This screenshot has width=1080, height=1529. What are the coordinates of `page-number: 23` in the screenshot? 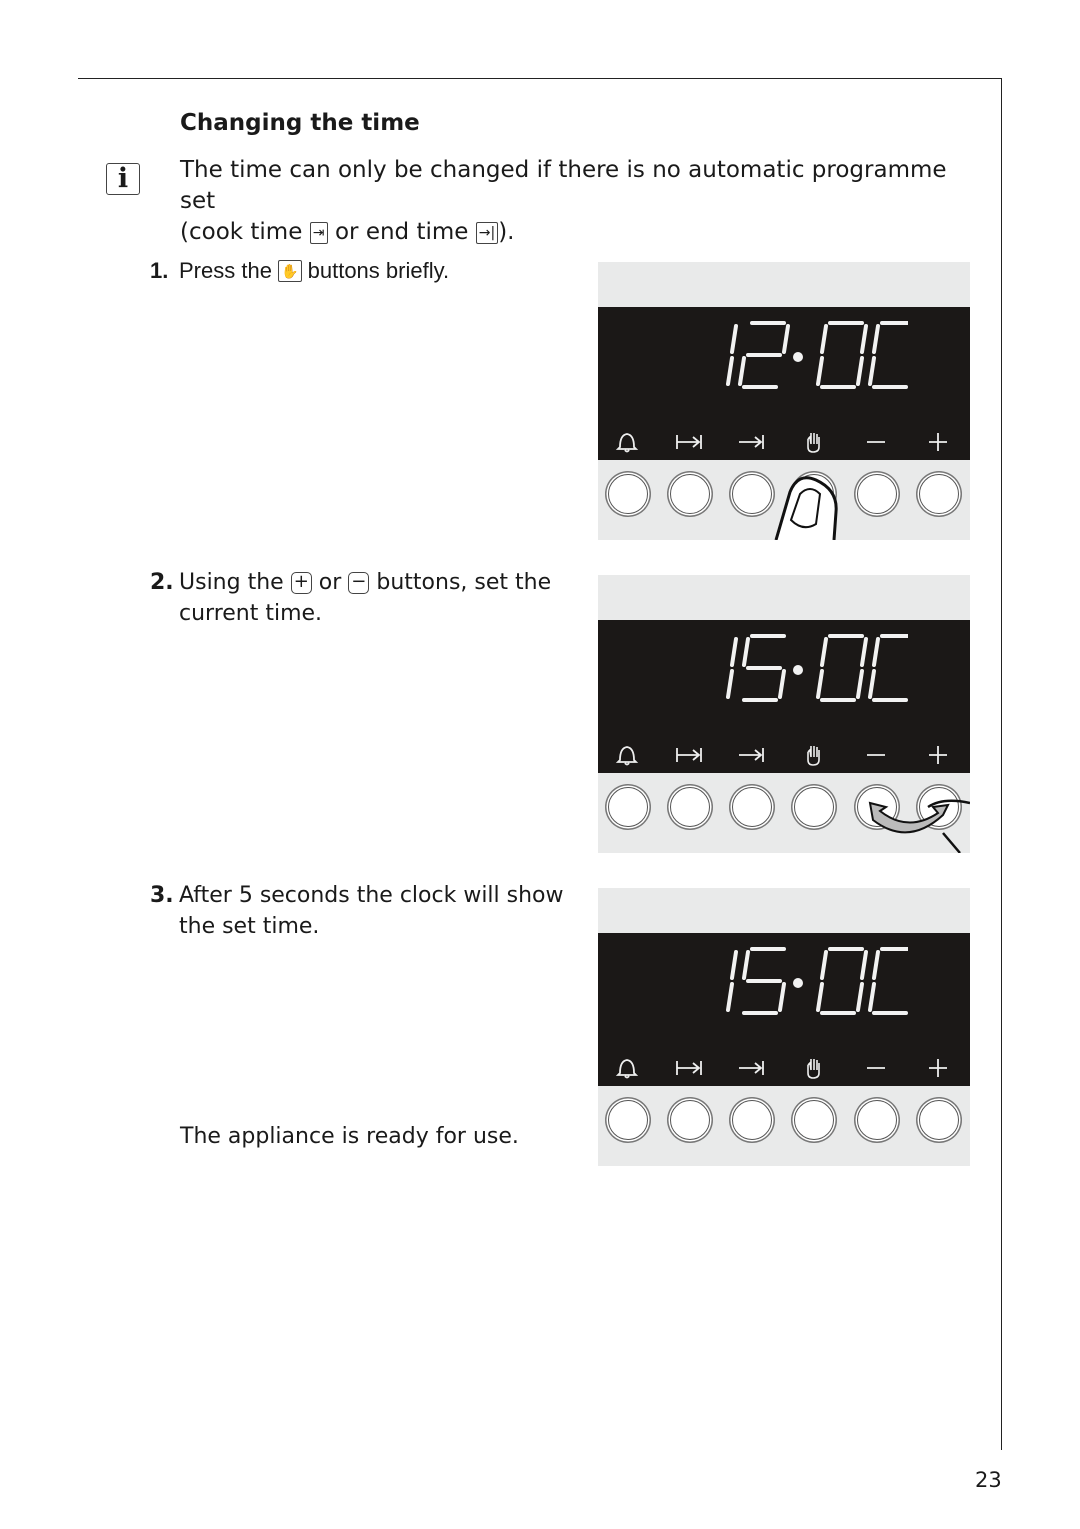 It's located at (988, 1480).